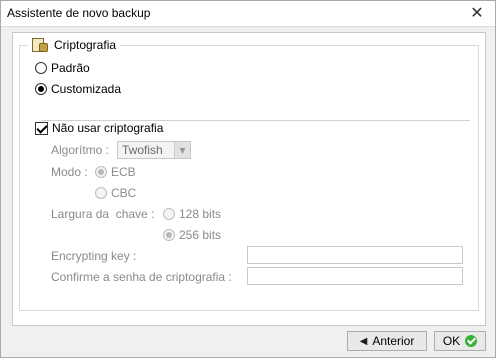  What do you see at coordinates (101, 193) in the screenshot?
I see `radio-cbc-indicator` at bounding box center [101, 193].